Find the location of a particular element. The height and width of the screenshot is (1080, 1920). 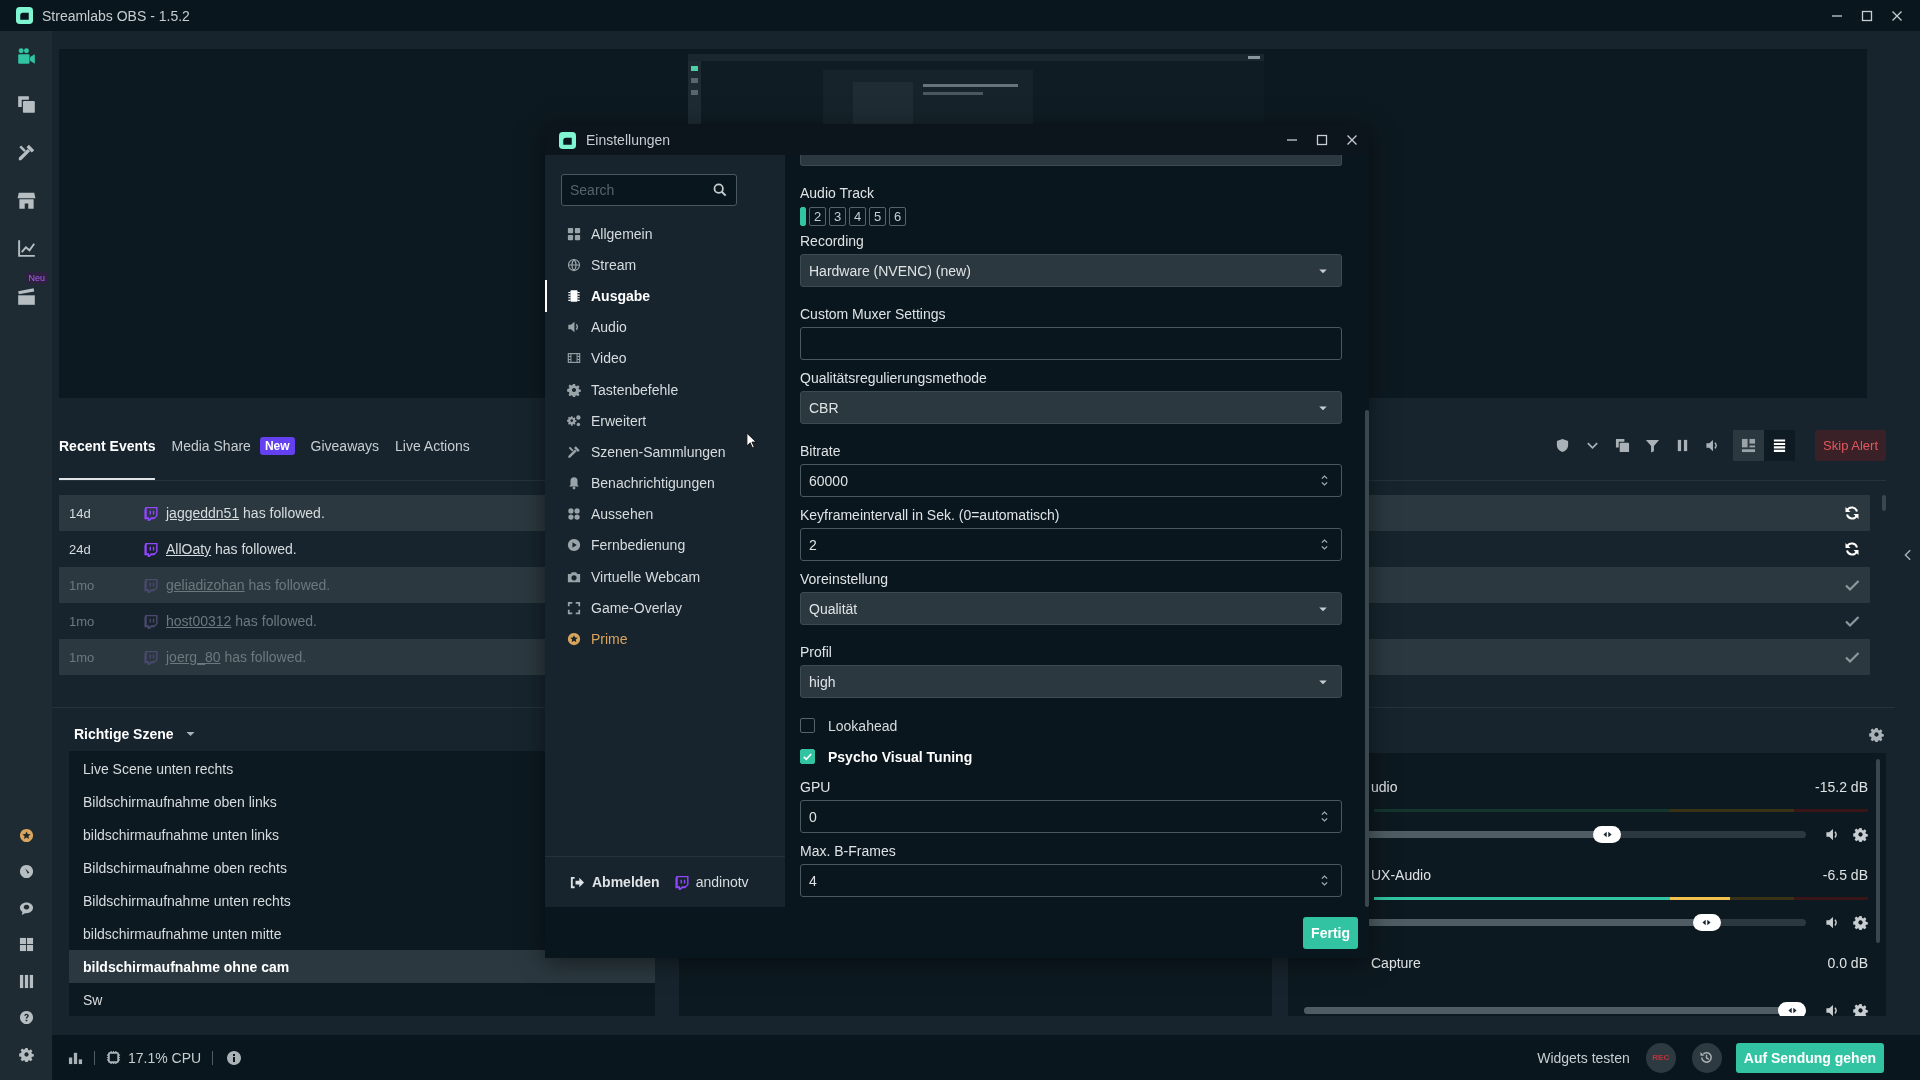

volume-slider is located at coordinates (1555, 1008).